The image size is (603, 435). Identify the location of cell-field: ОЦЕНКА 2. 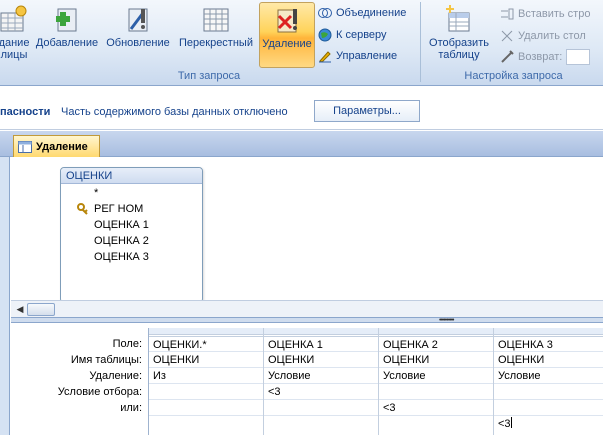
(436, 344).